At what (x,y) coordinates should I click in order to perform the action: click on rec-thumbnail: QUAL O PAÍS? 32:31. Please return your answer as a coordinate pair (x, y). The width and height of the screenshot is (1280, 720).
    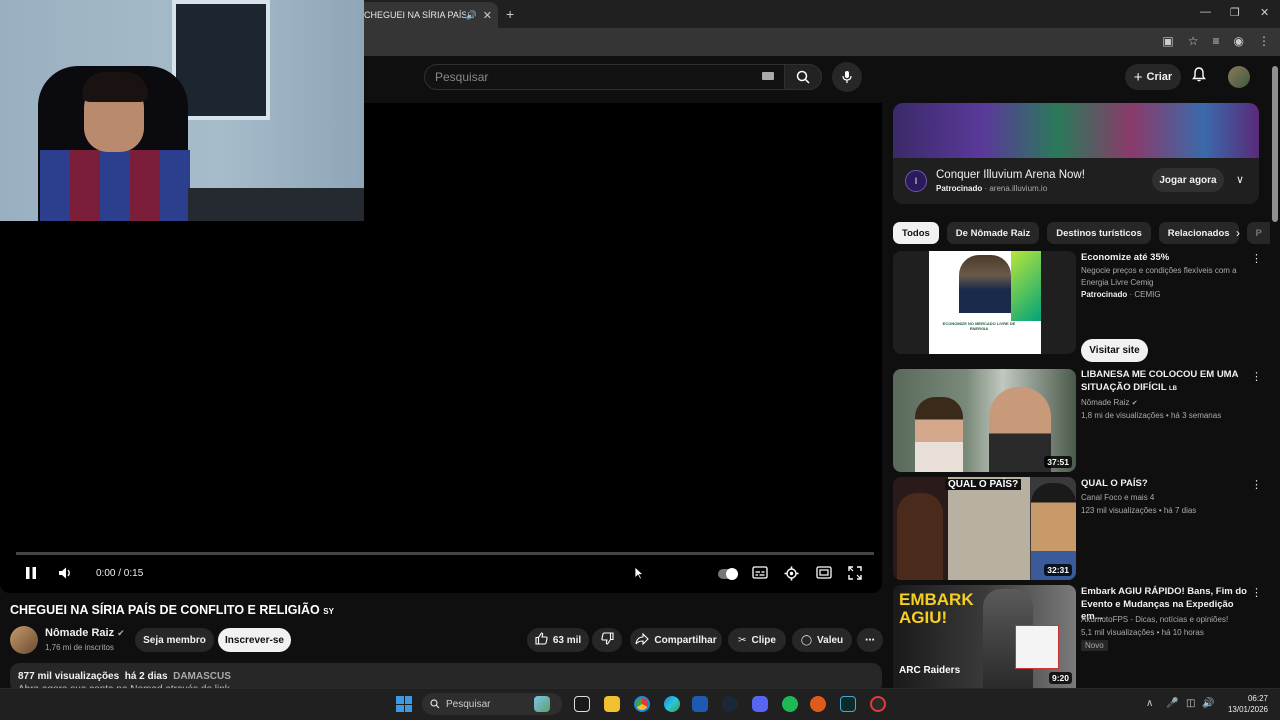
    Looking at the image, I should click on (984, 528).